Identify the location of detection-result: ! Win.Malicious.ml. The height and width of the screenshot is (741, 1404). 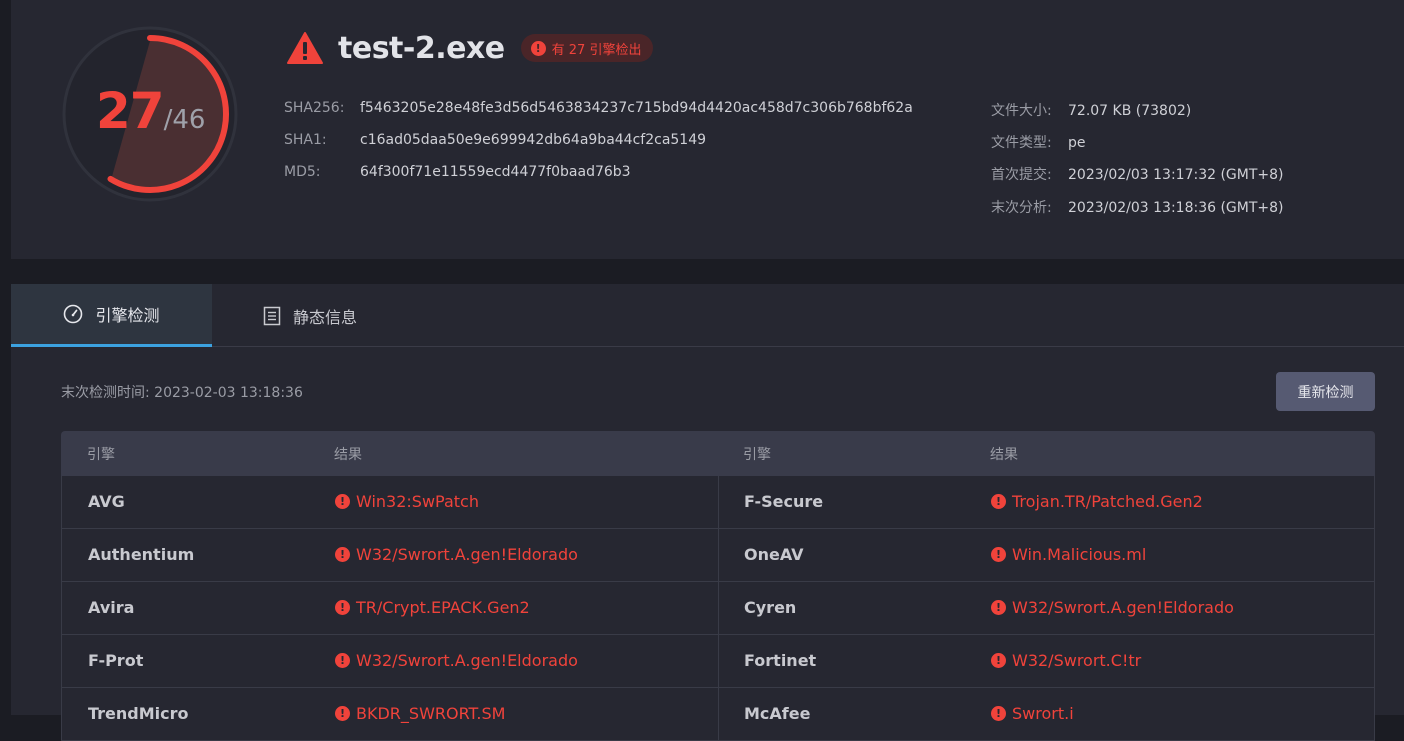
(1068, 554).